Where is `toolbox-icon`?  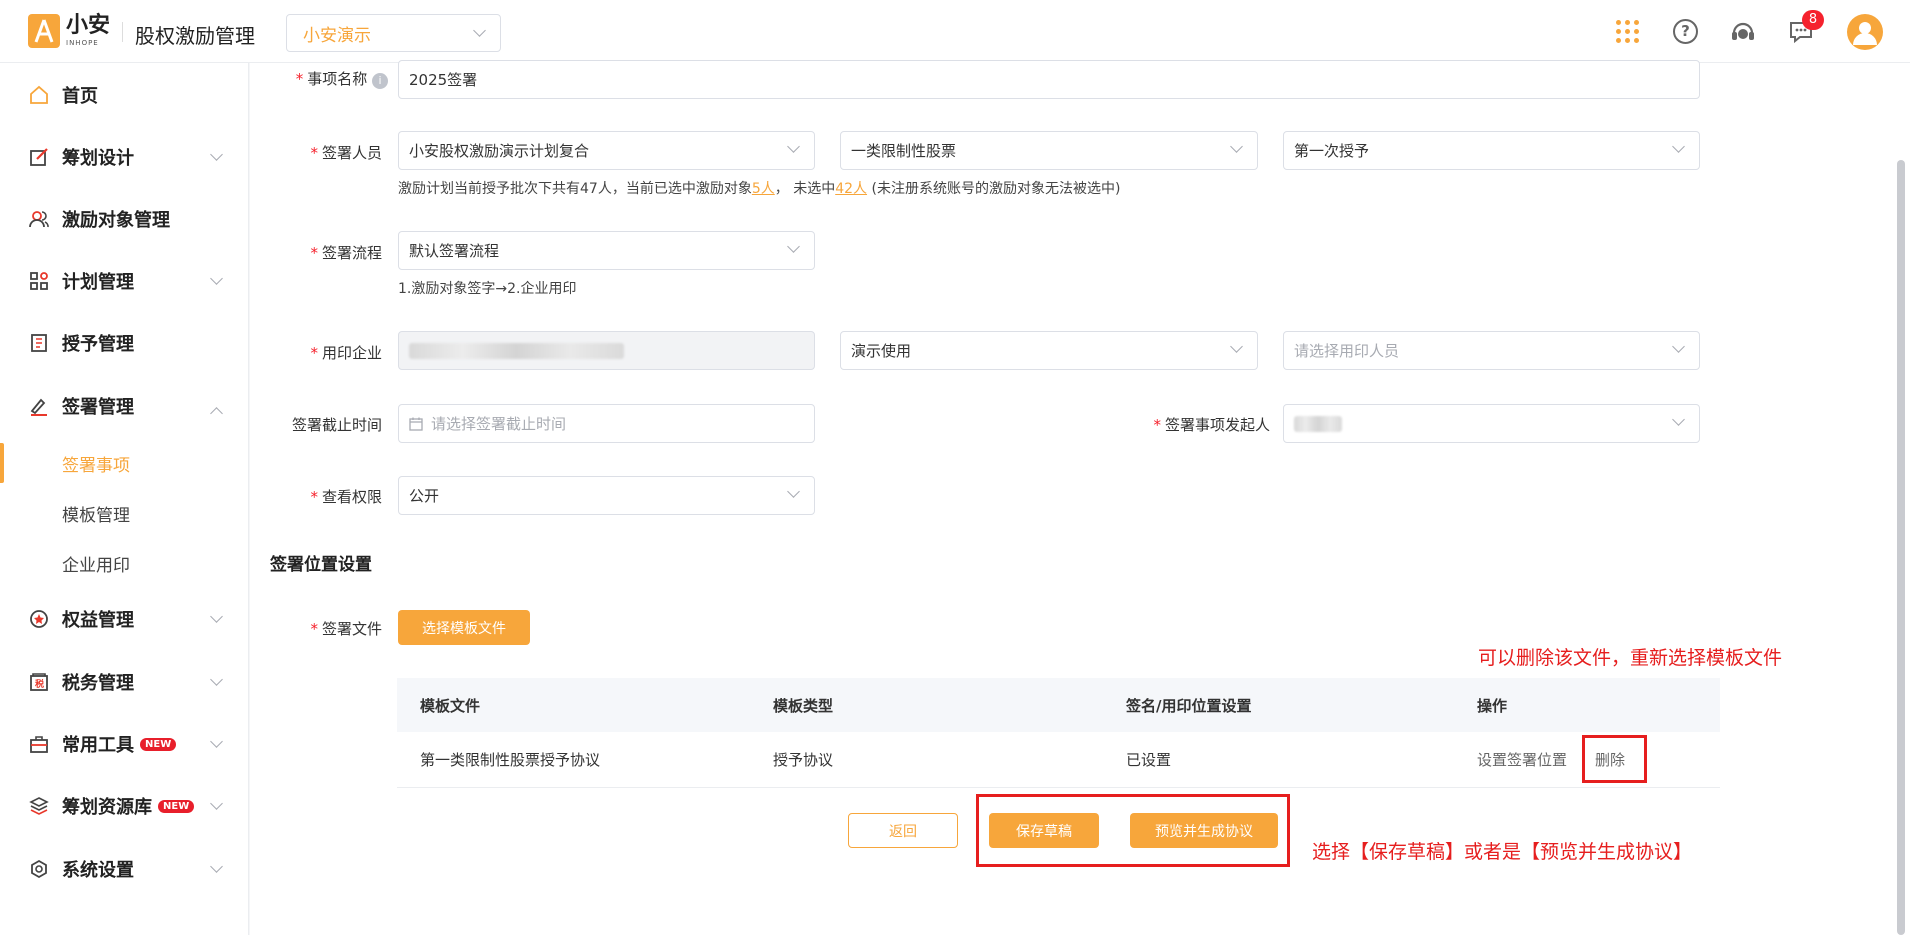 toolbox-icon is located at coordinates (39, 744).